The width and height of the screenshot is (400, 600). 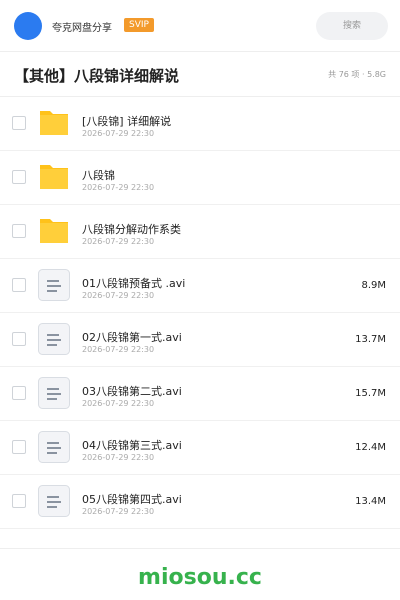 What do you see at coordinates (134, 283) in the screenshot?
I see `file-name: 01八段锦预备式 .avi` at bounding box center [134, 283].